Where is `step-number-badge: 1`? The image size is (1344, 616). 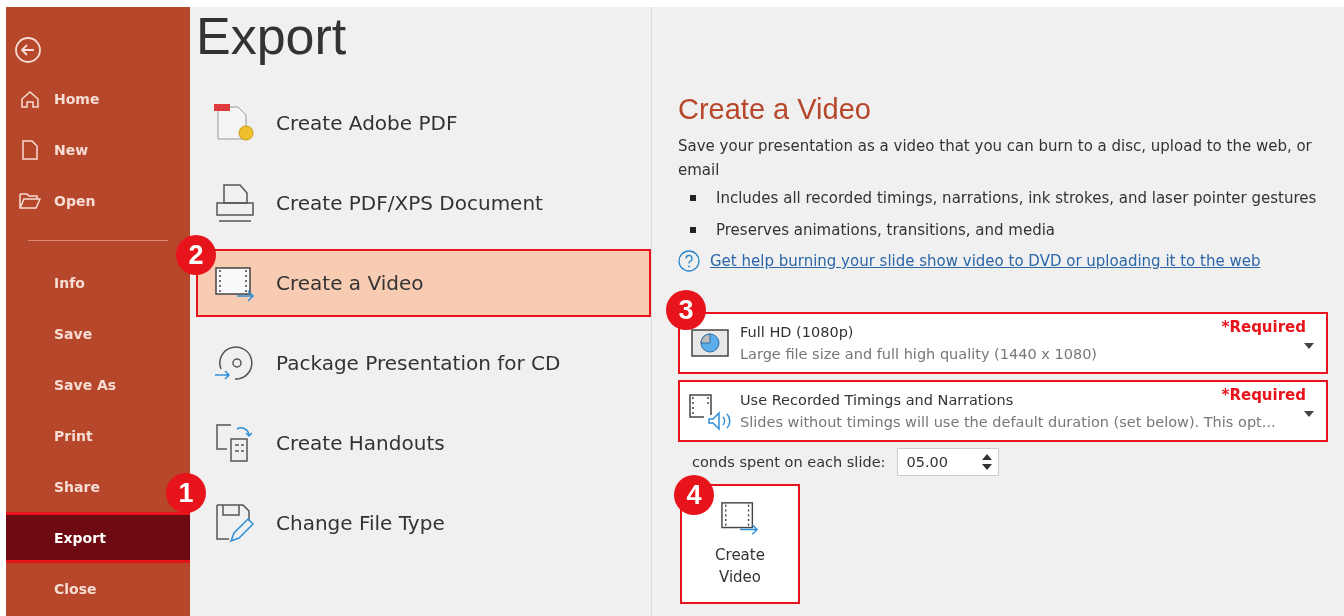
step-number-badge: 1 is located at coordinates (186, 493).